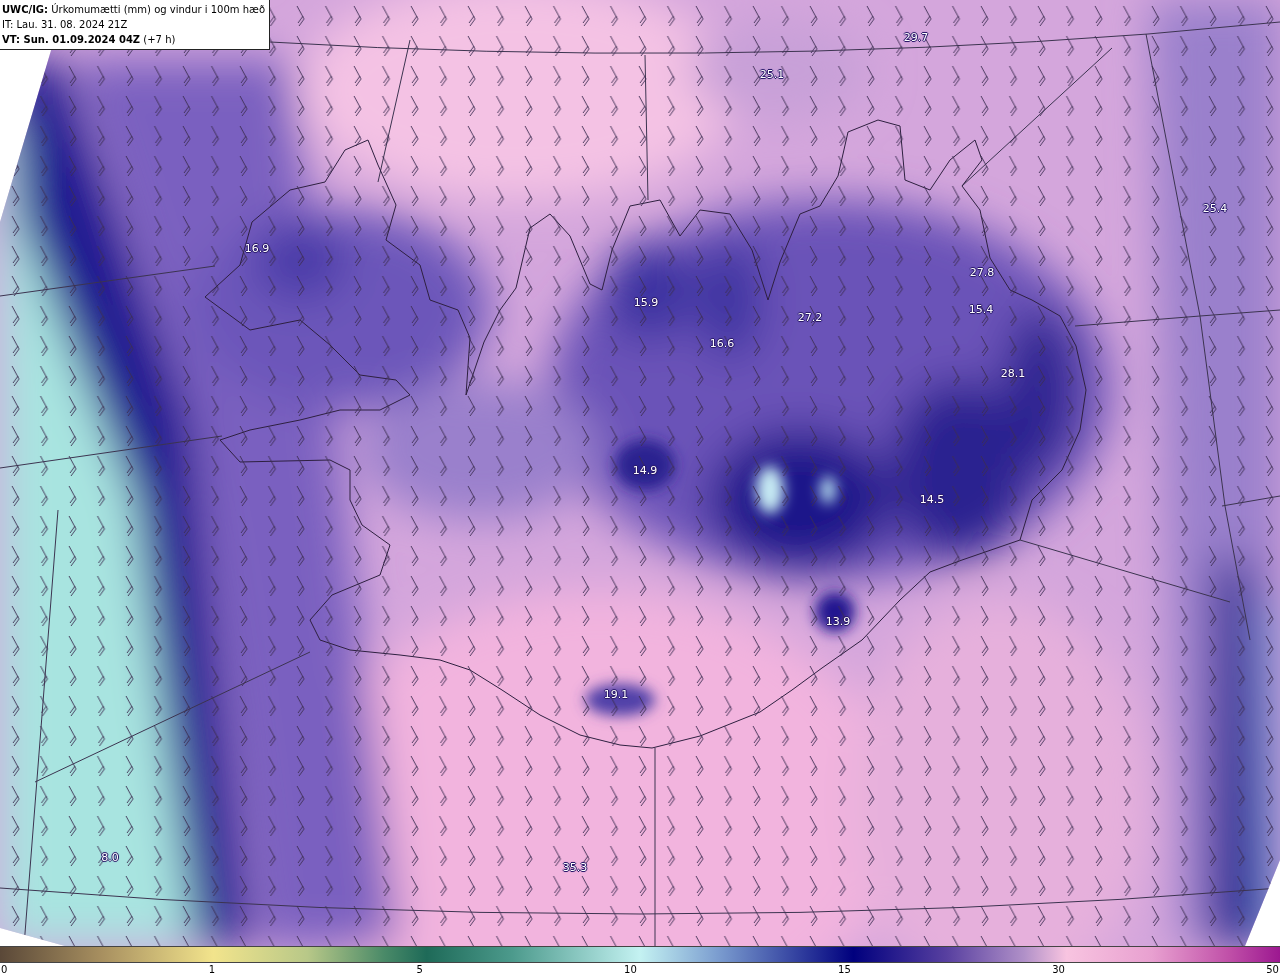  I want to click on precipitation-value-label: 35.3, so click(575, 867).